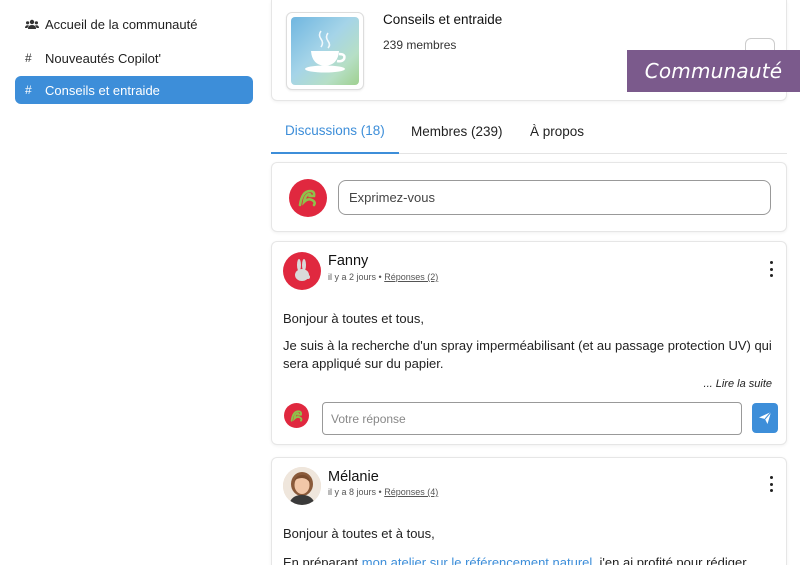  I want to click on tab-discussions: Discussions (18), so click(335, 131).